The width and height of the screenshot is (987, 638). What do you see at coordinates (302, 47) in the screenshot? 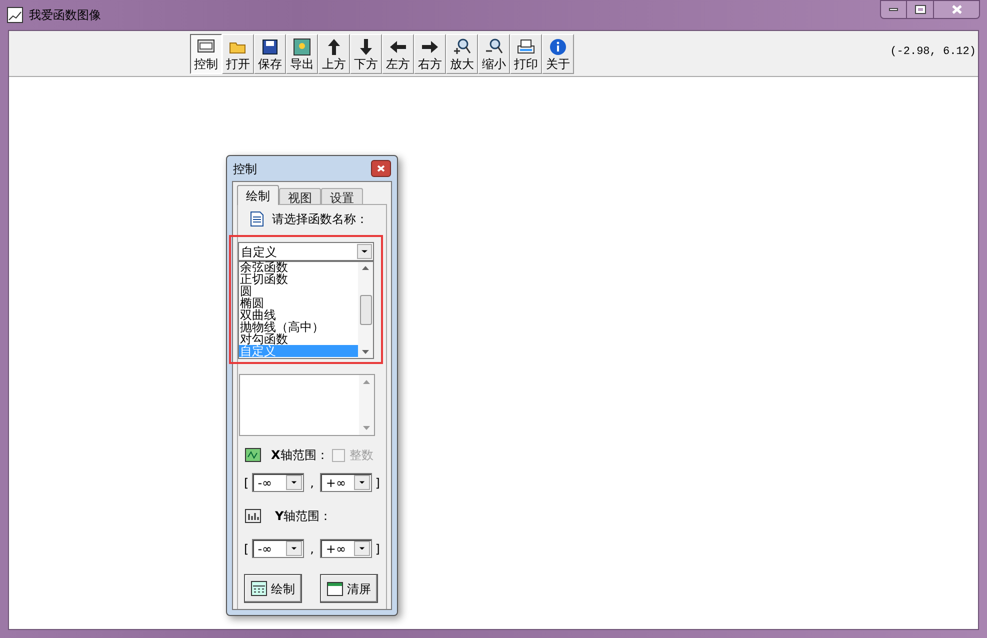
I see `picture-icon` at bounding box center [302, 47].